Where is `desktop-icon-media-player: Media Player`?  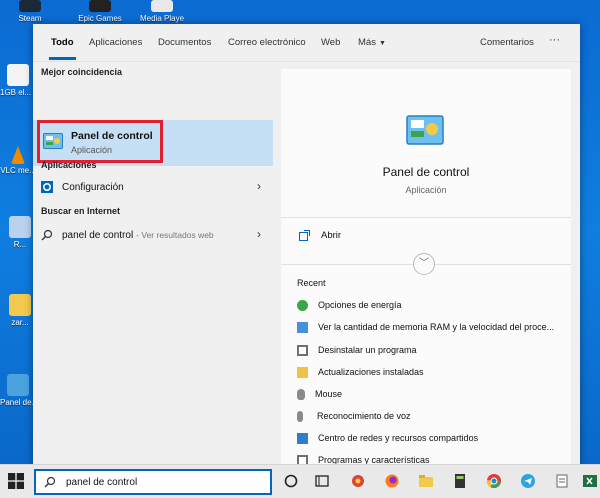 desktop-icon-media-player: Media Player is located at coordinates (162, 11).